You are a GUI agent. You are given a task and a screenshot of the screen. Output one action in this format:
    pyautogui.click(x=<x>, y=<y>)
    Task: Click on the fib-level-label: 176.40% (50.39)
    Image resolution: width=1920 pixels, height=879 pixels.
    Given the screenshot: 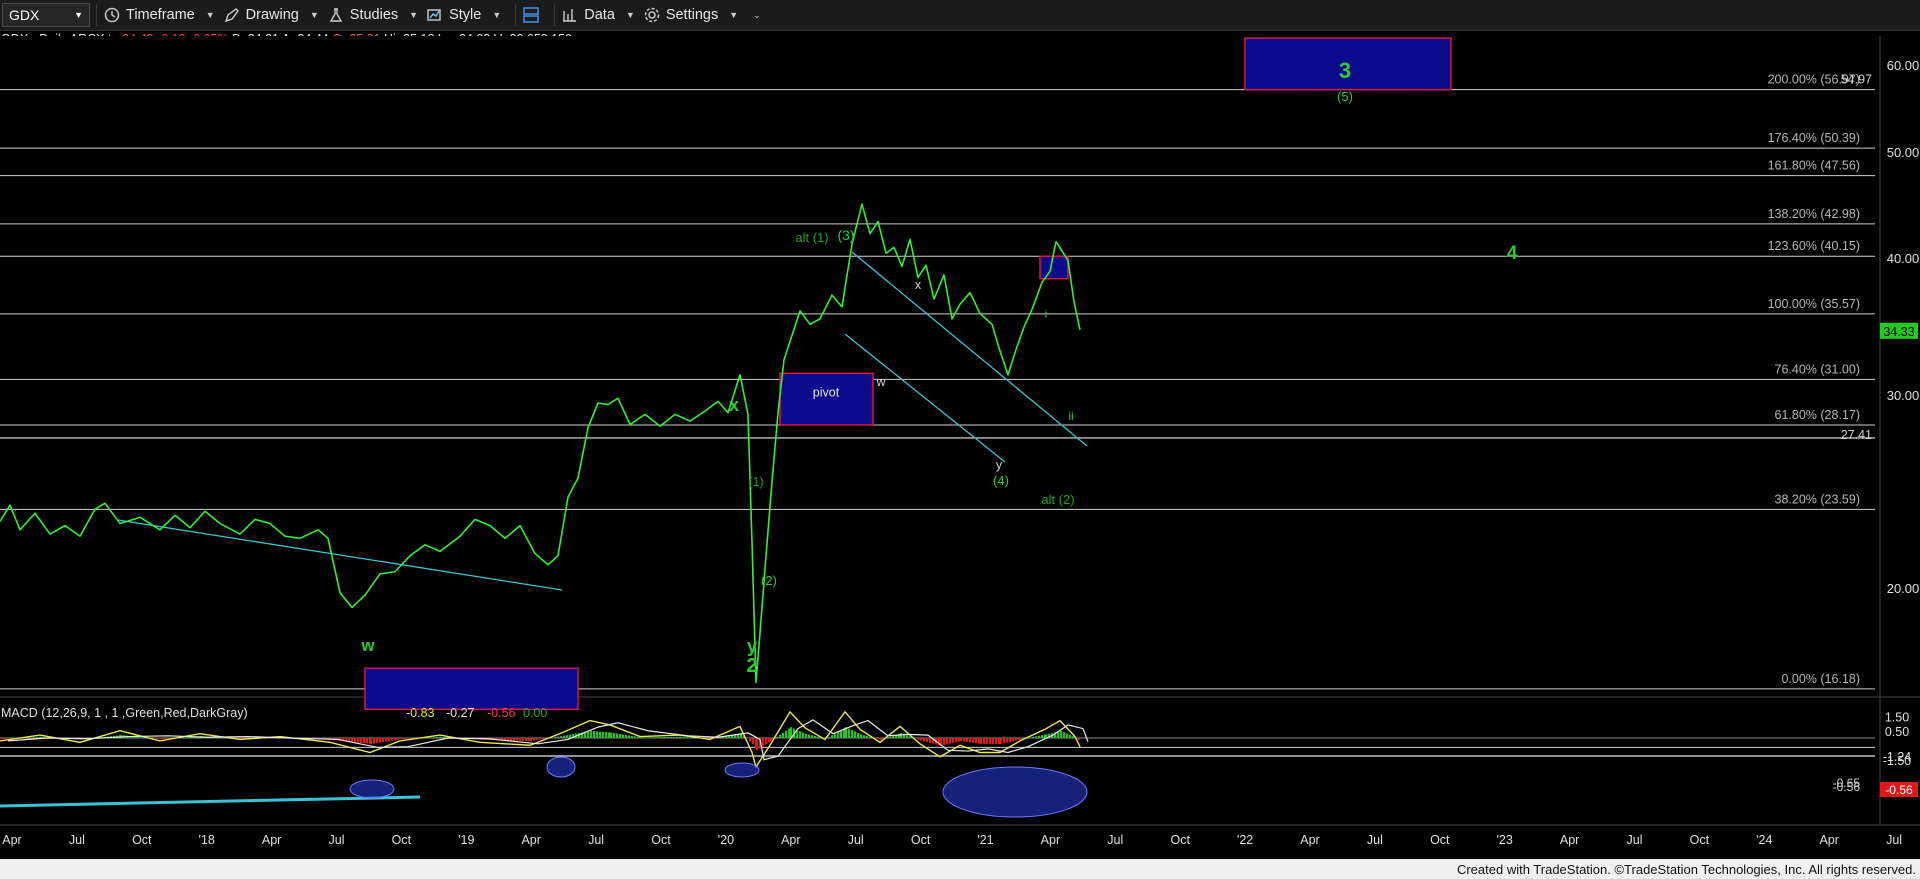 What is the action you would take?
    pyautogui.click(x=1814, y=138)
    